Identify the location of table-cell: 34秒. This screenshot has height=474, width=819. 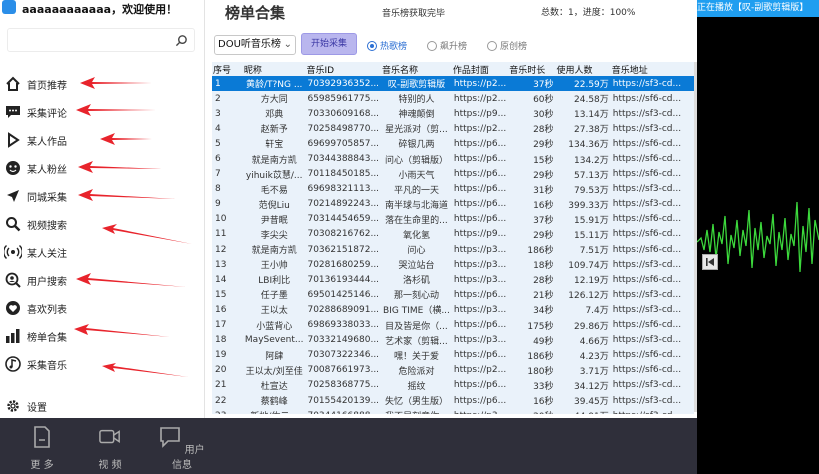
(543, 311).